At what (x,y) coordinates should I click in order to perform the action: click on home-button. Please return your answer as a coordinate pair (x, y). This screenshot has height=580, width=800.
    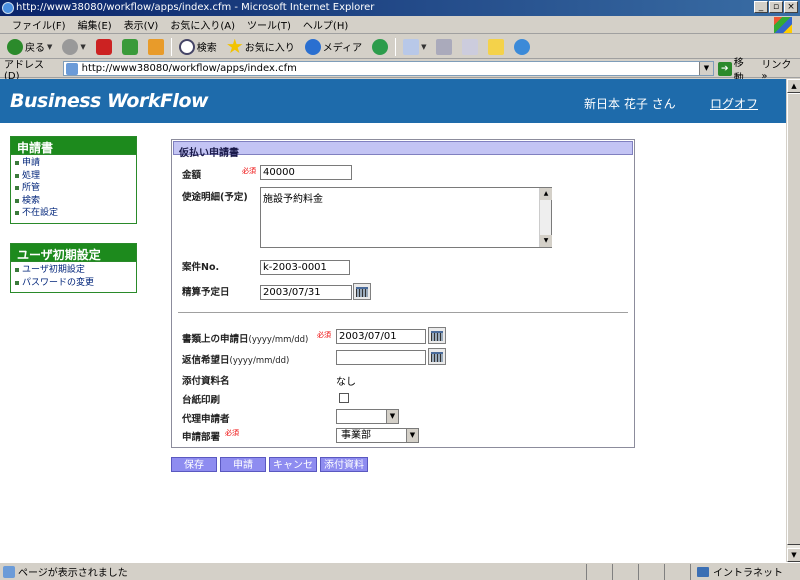
    Looking at the image, I should click on (156, 46).